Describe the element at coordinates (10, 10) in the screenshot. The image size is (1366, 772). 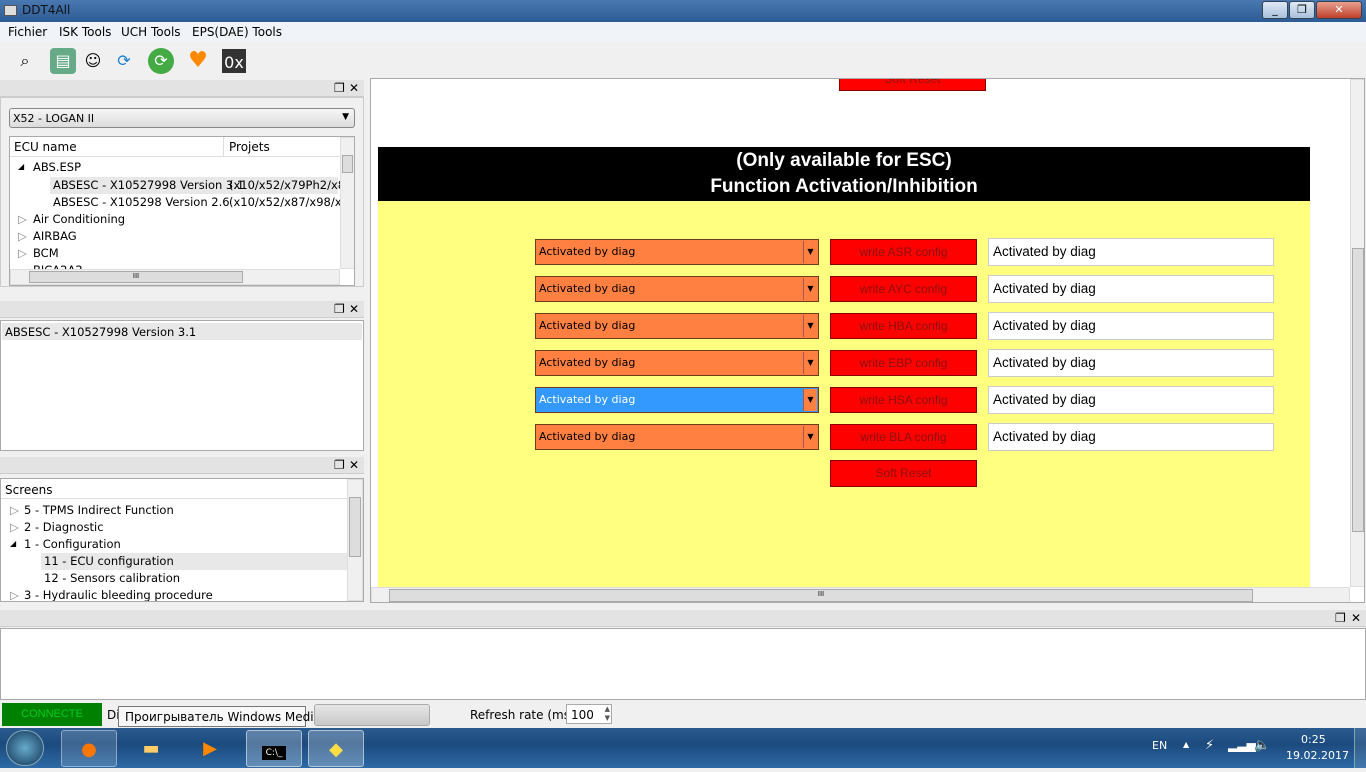
I see `app-icon` at that location.